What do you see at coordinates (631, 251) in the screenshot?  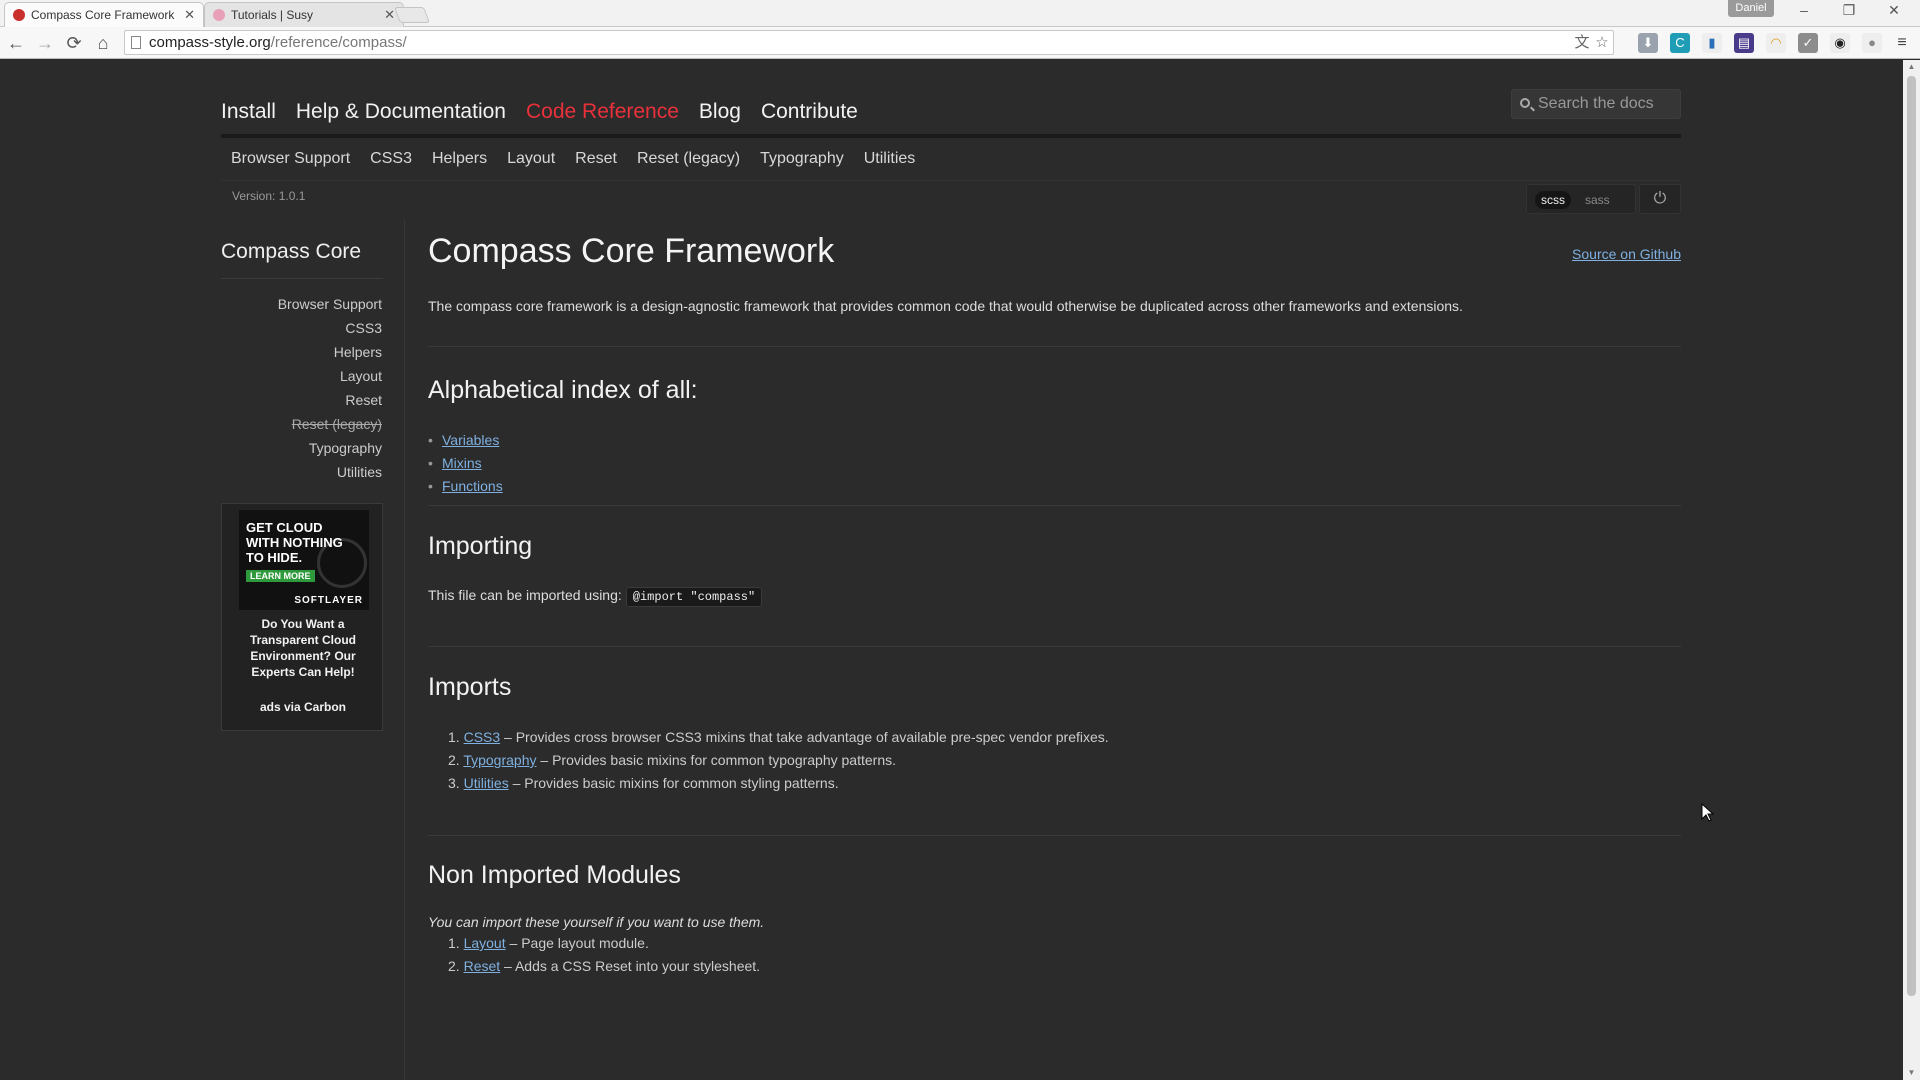 I see `page-title: Compass Core Framework` at bounding box center [631, 251].